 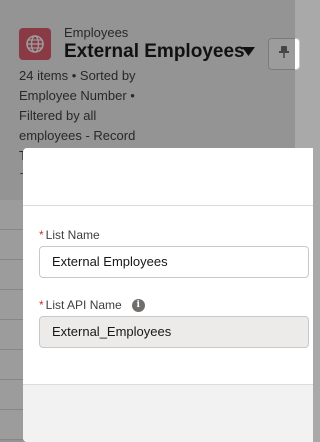 What do you see at coordinates (174, 332) in the screenshot?
I see `api-name-input: External_Employees` at bounding box center [174, 332].